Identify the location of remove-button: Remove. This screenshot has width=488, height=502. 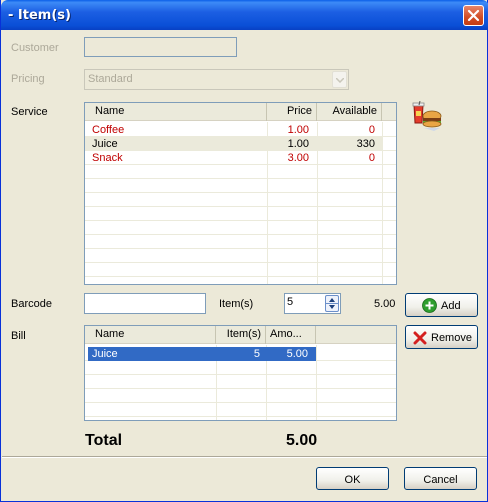
(441, 337).